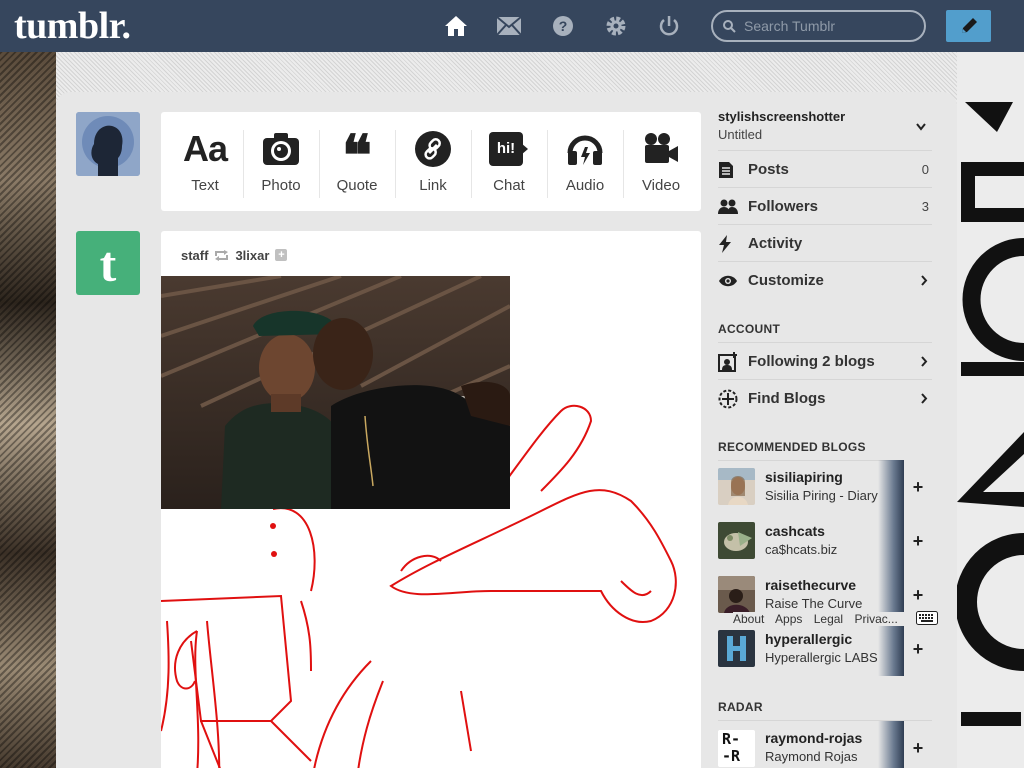  I want to click on post-type-text: Aa Text, so click(205, 161).